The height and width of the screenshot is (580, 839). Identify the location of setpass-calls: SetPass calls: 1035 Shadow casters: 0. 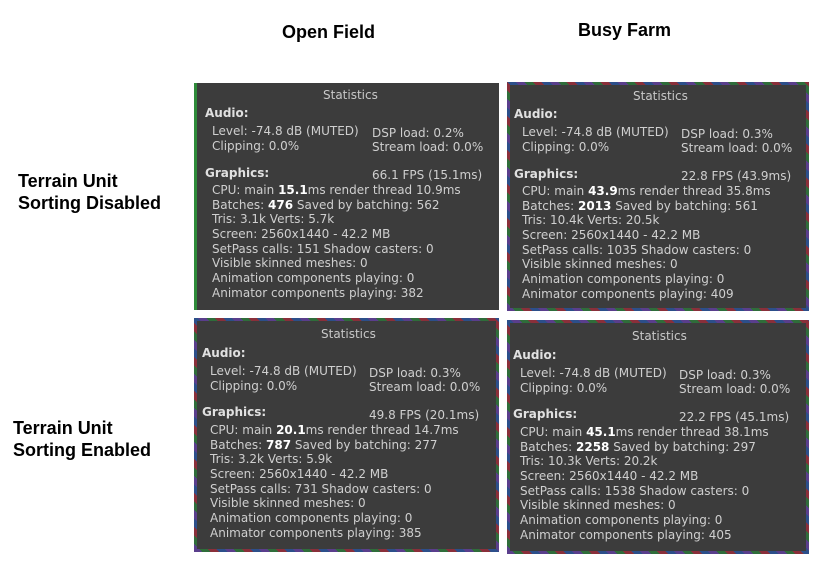
(637, 250).